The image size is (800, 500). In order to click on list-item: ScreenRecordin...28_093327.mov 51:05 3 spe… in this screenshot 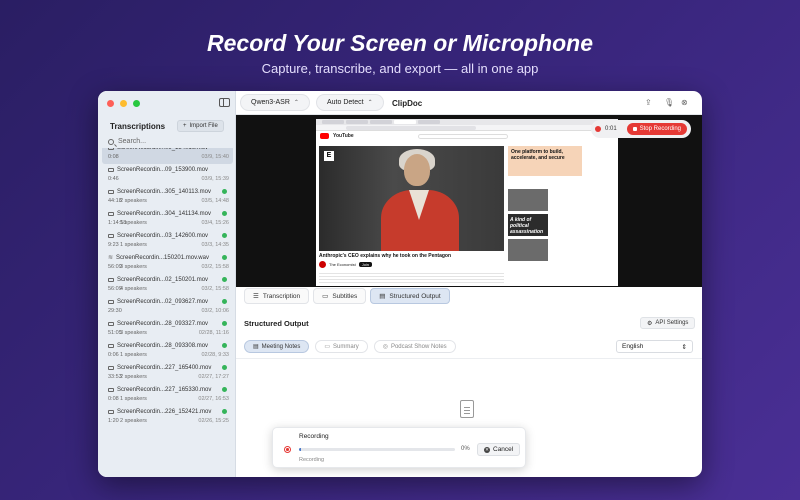, I will do `click(167, 329)`.